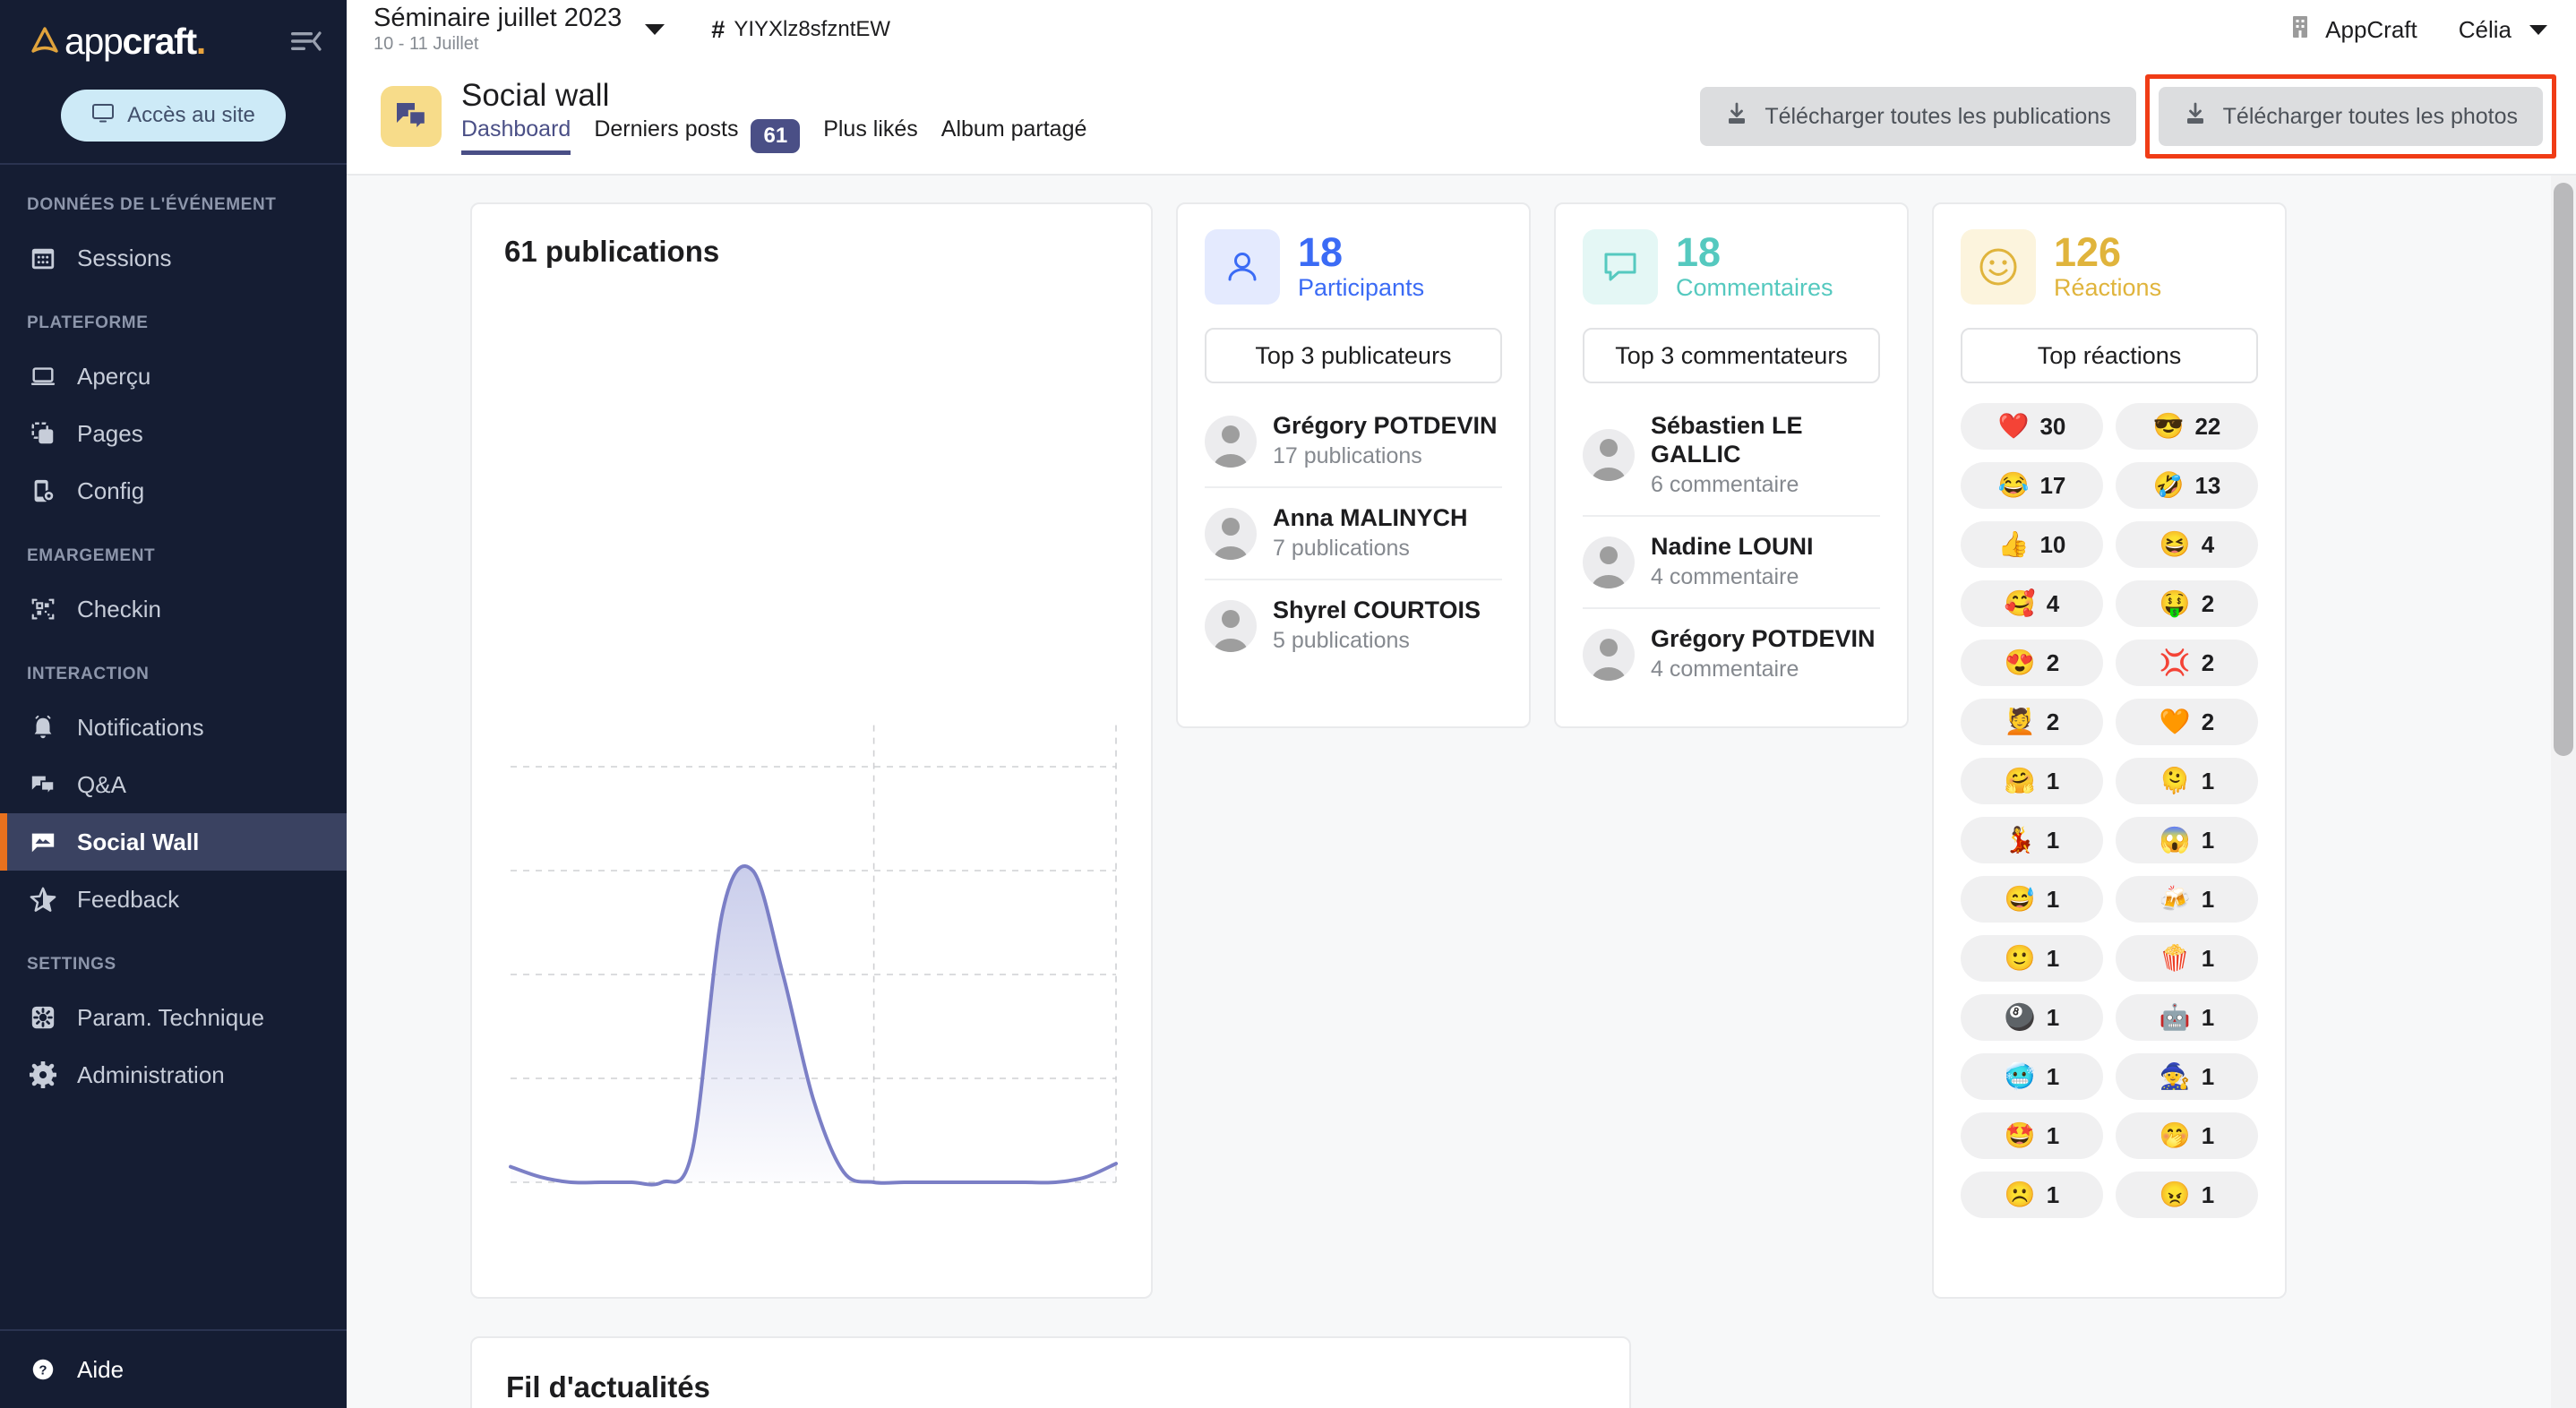 The image size is (2576, 1408). Describe the element at coordinates (2563, 792) in the screenshot. I see `vertical-scrollbar` at that location.